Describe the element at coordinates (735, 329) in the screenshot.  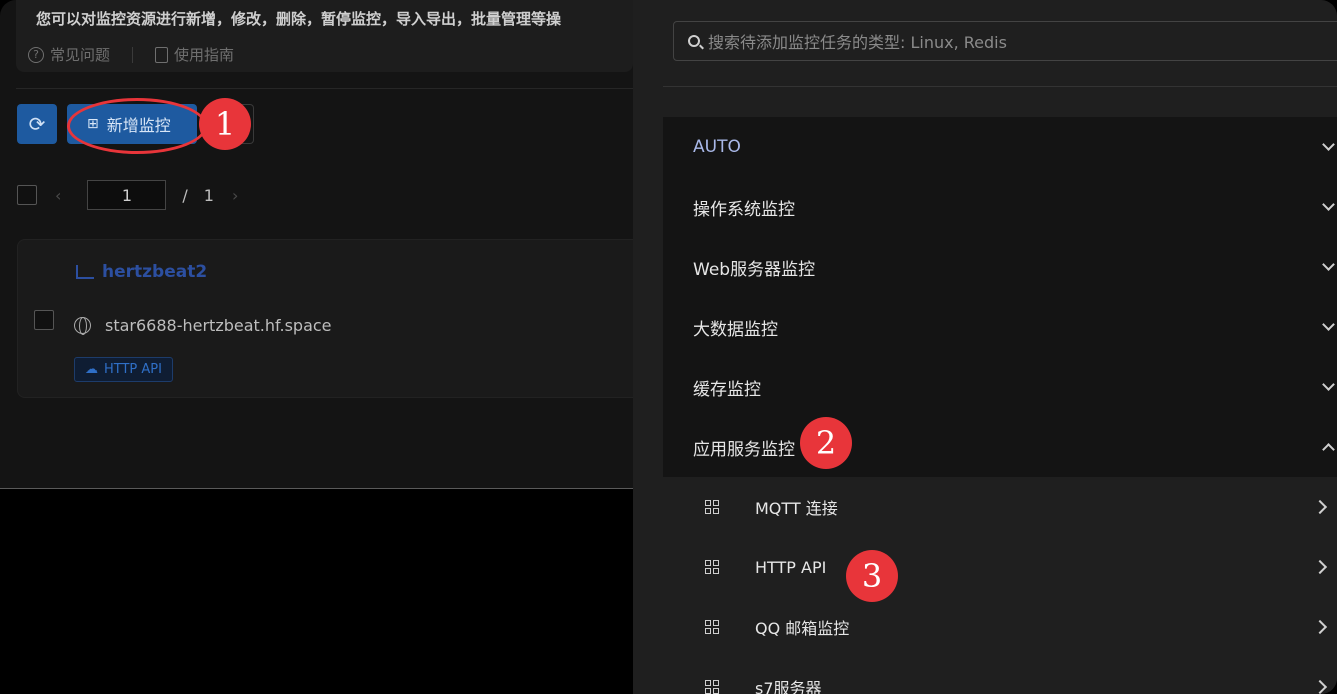
I see `category-label: 大数据监控` at that location.